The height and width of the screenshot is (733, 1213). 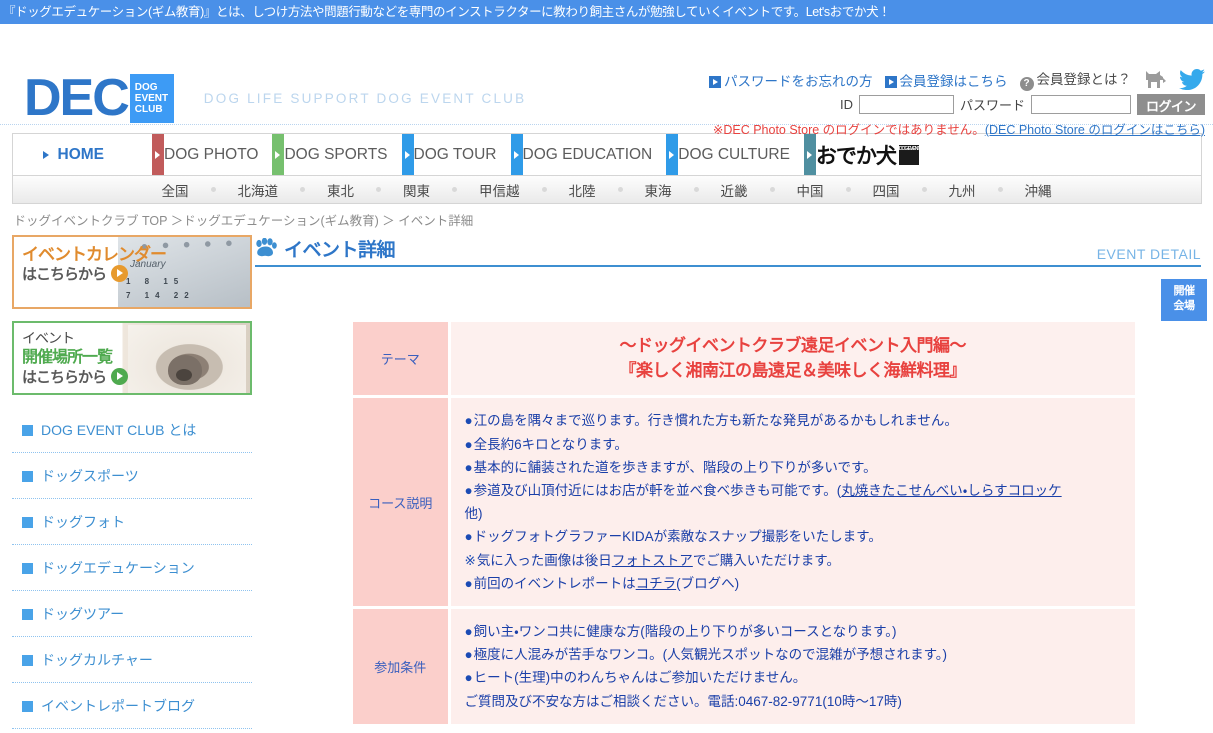 What do you see at coordinates (710, 655) in the screenshot?
I see `condition-line-text: 極度に人混みが苦手なワンコ。(人気観光スポットなので混雑が予想されます。)` at bounding box center [710, 655].